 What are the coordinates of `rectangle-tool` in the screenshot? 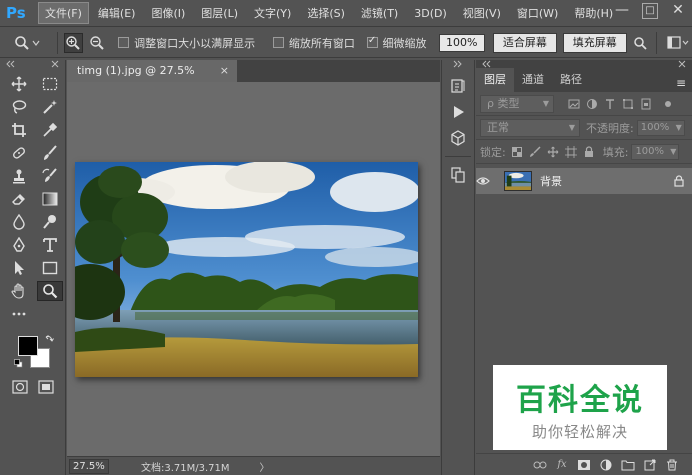 It's located at (50, 268).